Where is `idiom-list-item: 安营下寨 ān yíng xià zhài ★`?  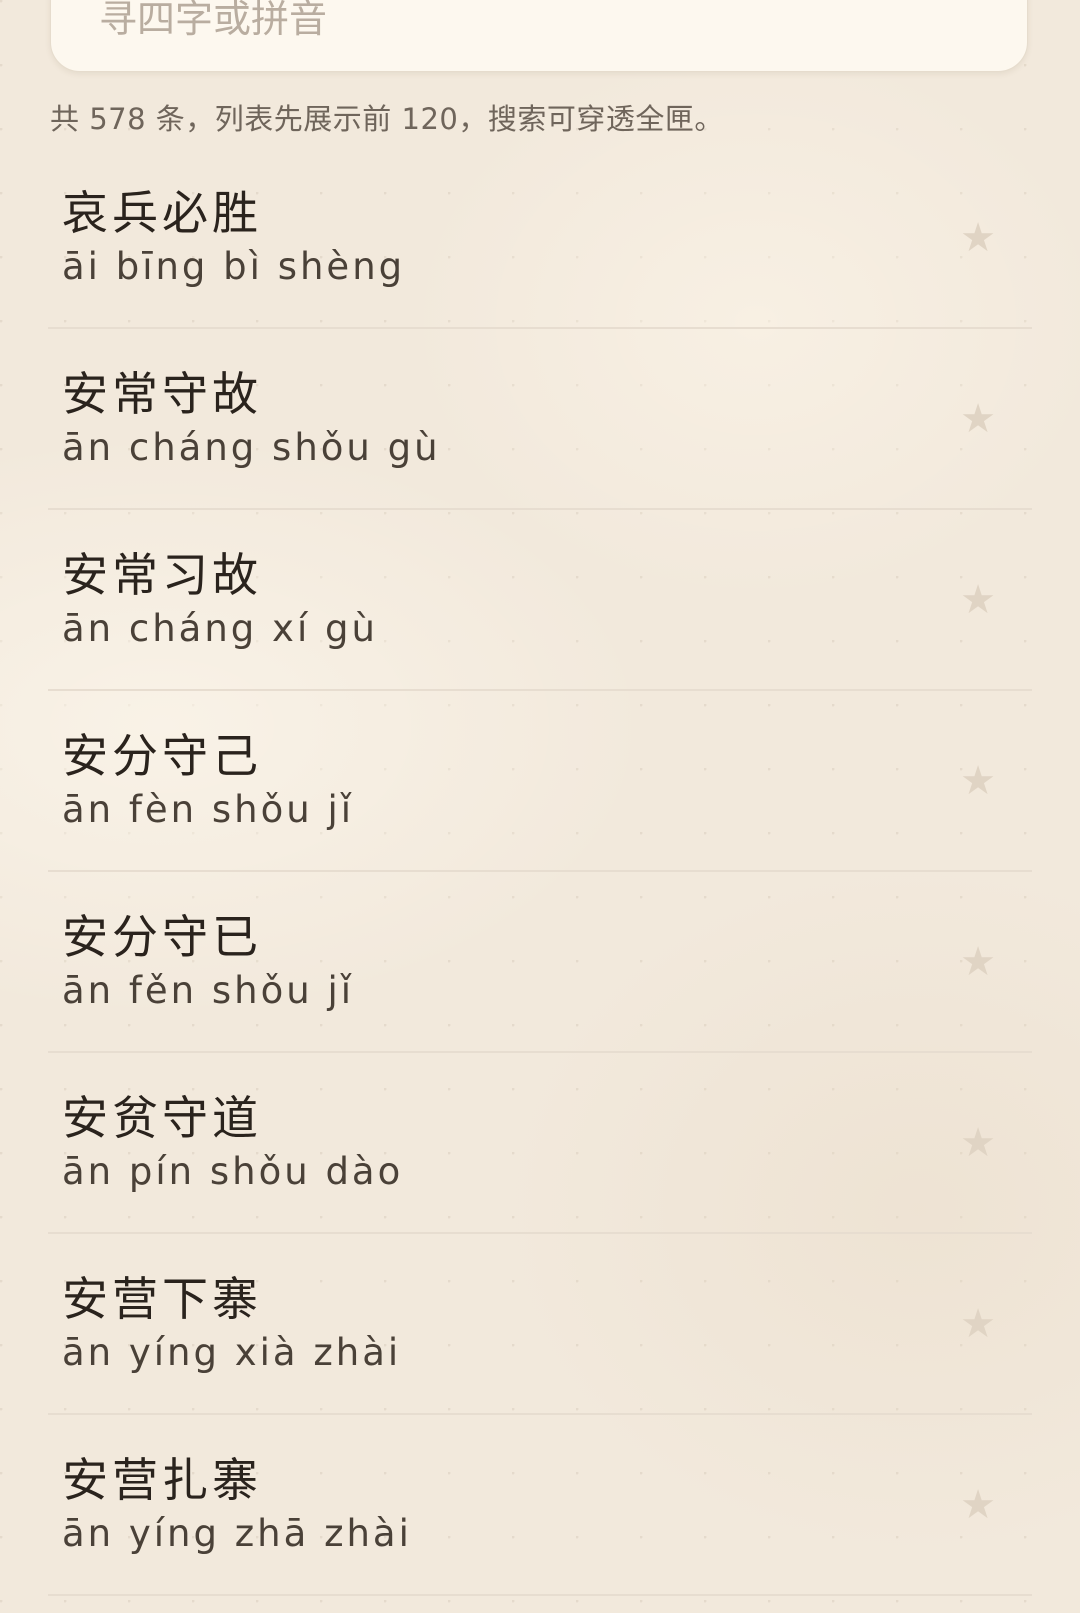
idiom-list-item: 安营下寨 ān yíng xià zhài ★ is located at coordinates (540, 1324).